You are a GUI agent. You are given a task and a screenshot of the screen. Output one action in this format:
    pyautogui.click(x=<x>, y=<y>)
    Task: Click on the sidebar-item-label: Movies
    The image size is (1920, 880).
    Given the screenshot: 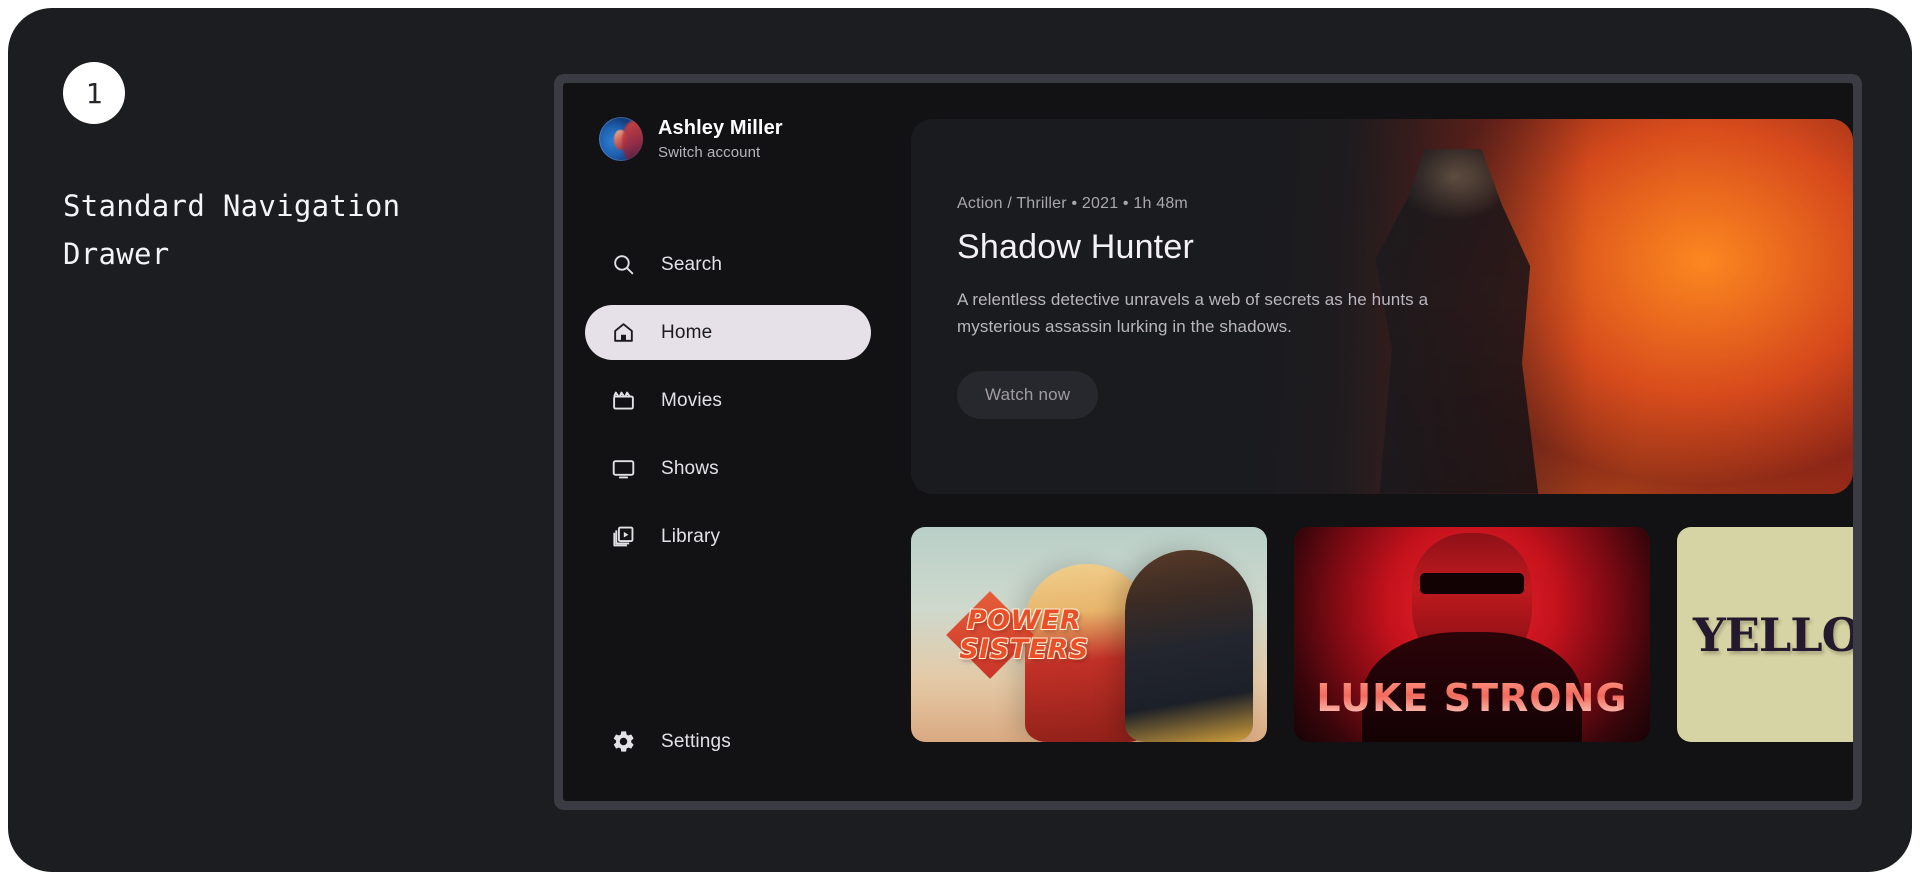 What is the action you would take?
    pyautogui.click(x=692, y=400)
    